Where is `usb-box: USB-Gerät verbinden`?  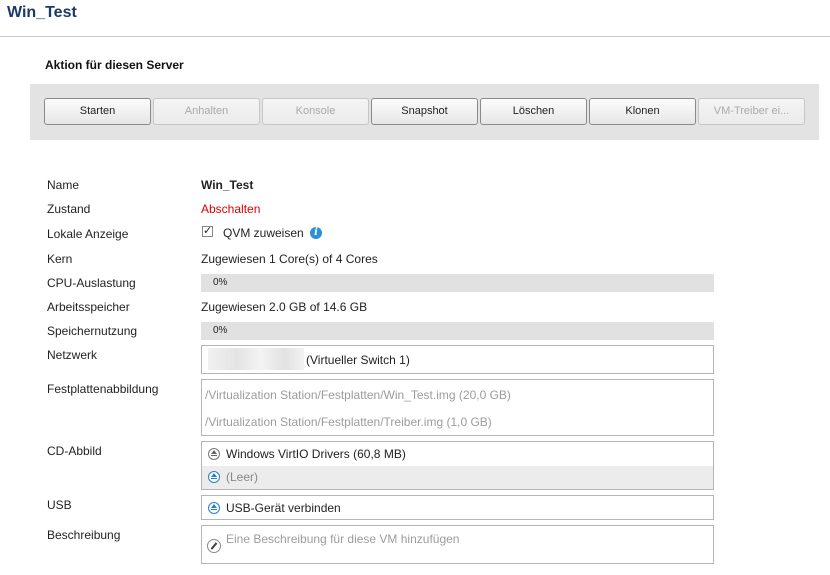
usb-box: USB-Gerät verbinden is located at coordinates (457, 507).